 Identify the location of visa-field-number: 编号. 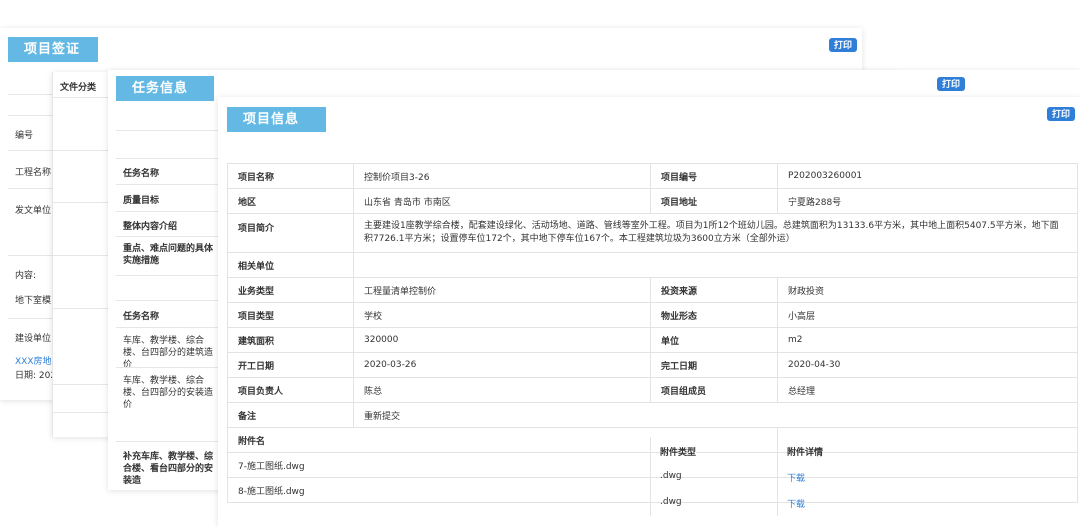
(24, 136).